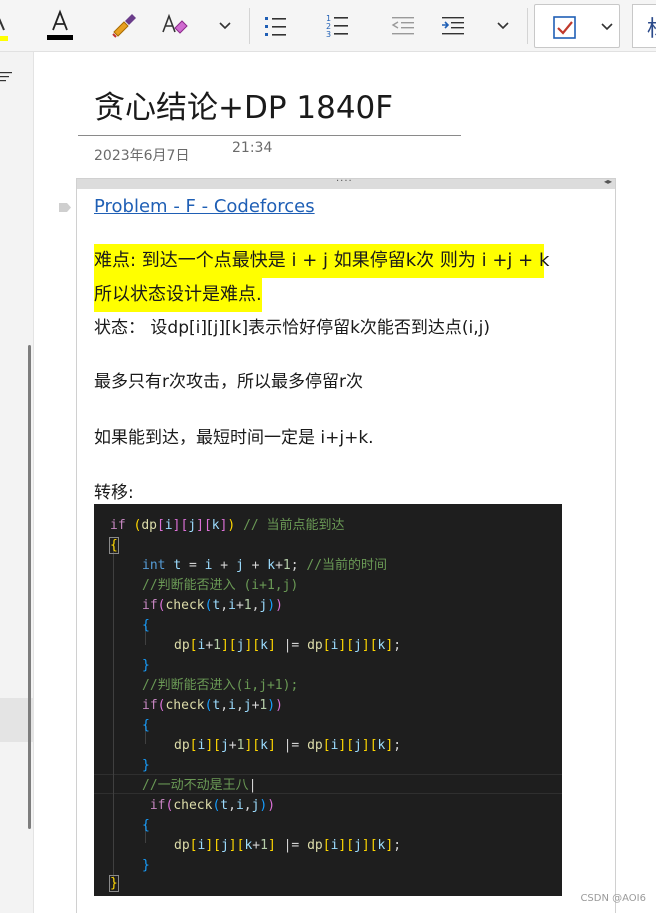 The width and height of the screenshot is (656, 913). I want to click on code-line: if(check(t,i+1,j)), so click(212, 605).